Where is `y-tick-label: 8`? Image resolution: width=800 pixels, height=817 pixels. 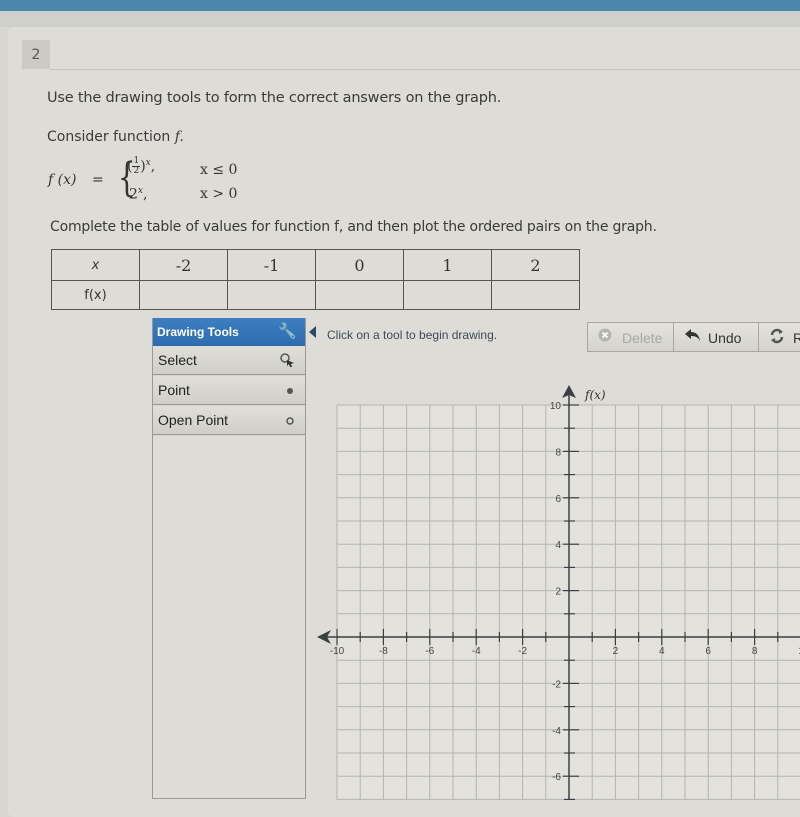 y-tick-label: 8 is located at coordinates (558, 452).